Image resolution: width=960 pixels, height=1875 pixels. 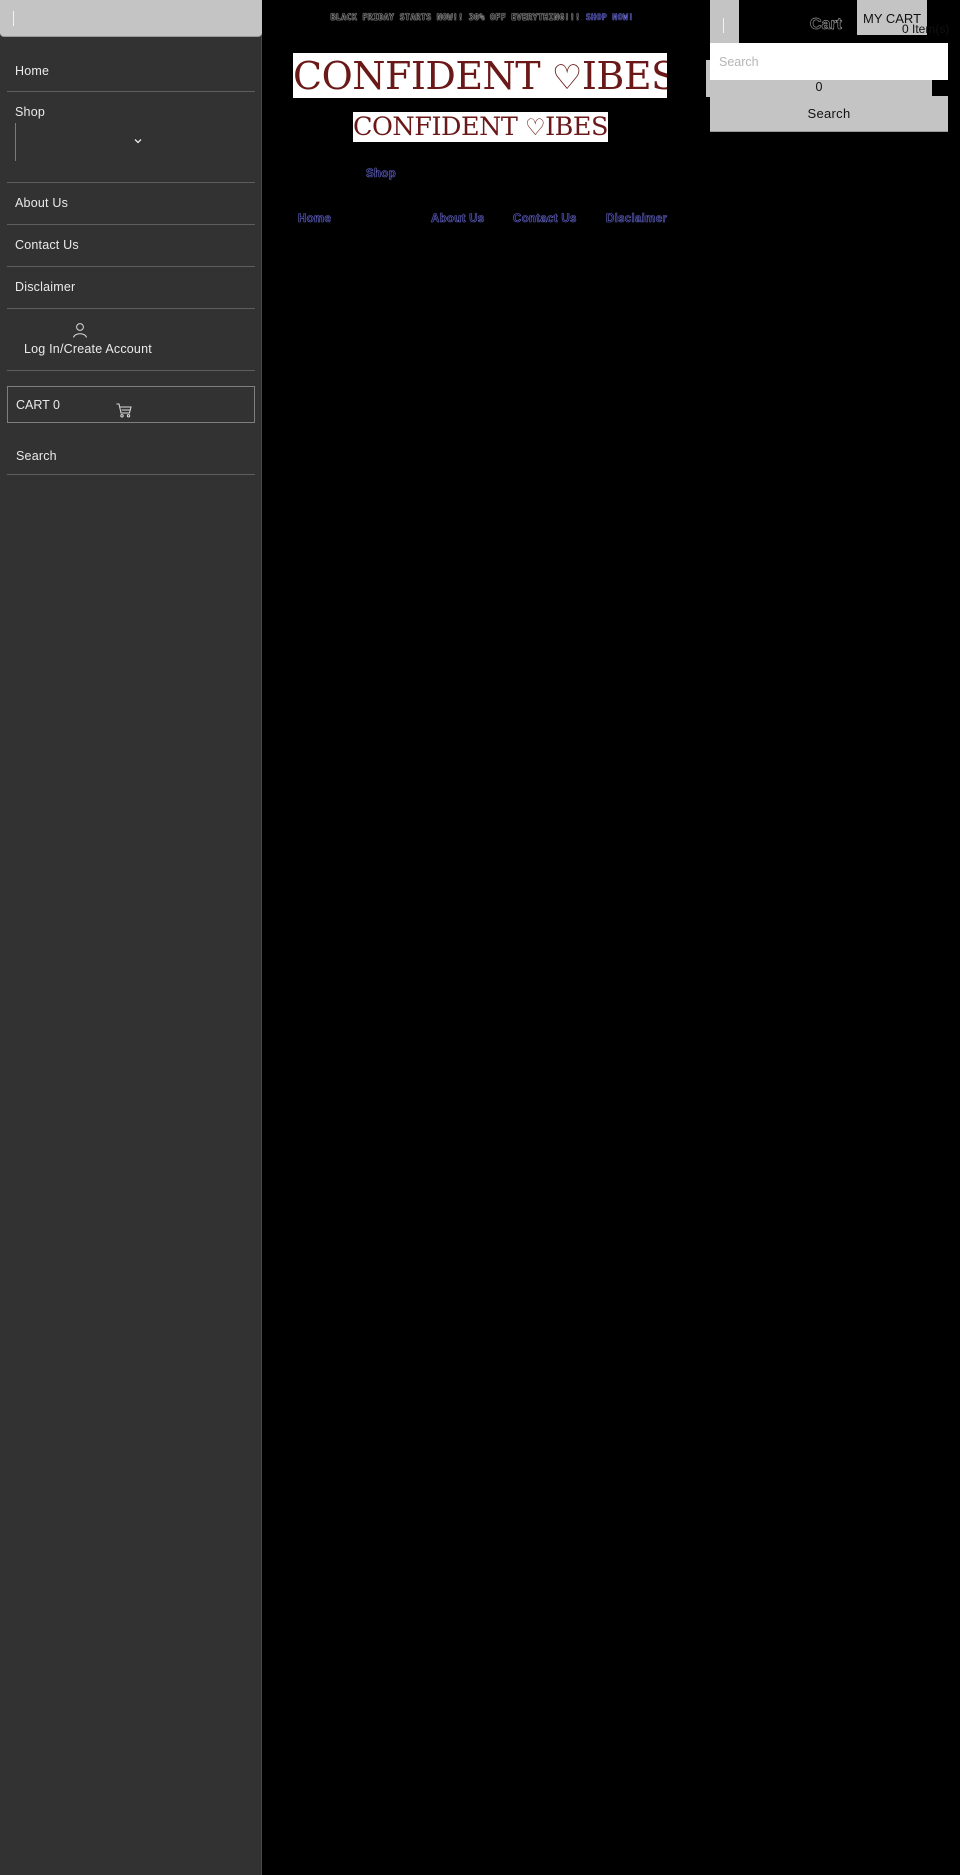 What do you see at coordinates (131, 18) in the screenshot?
I see `sidebar-close-bar` at bounding box center [131, 18].